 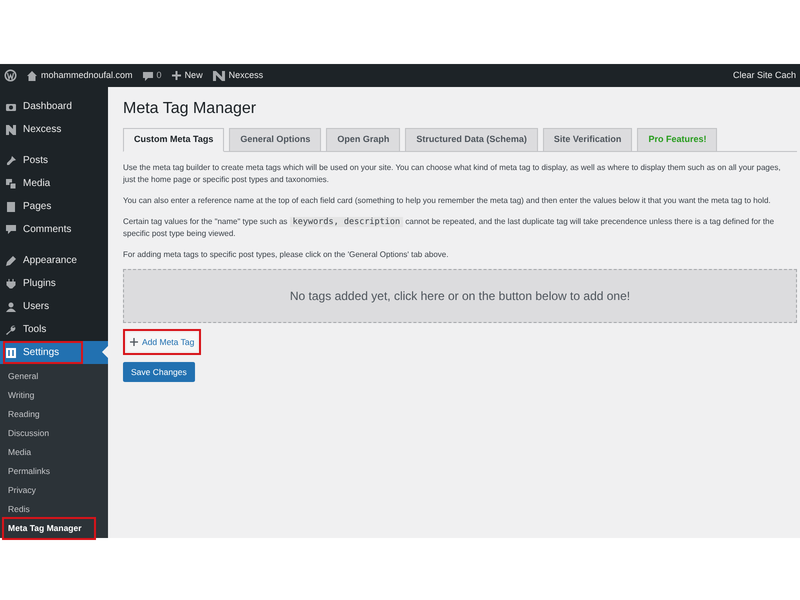 I want to click on description-paragraph: Certain tag values for the "name" type such as keywords, description cannot be repeated, and the last duplicate tag will take precendence unless there is a tag defined for the specific post type being viewed., so click(x=449, y=228).